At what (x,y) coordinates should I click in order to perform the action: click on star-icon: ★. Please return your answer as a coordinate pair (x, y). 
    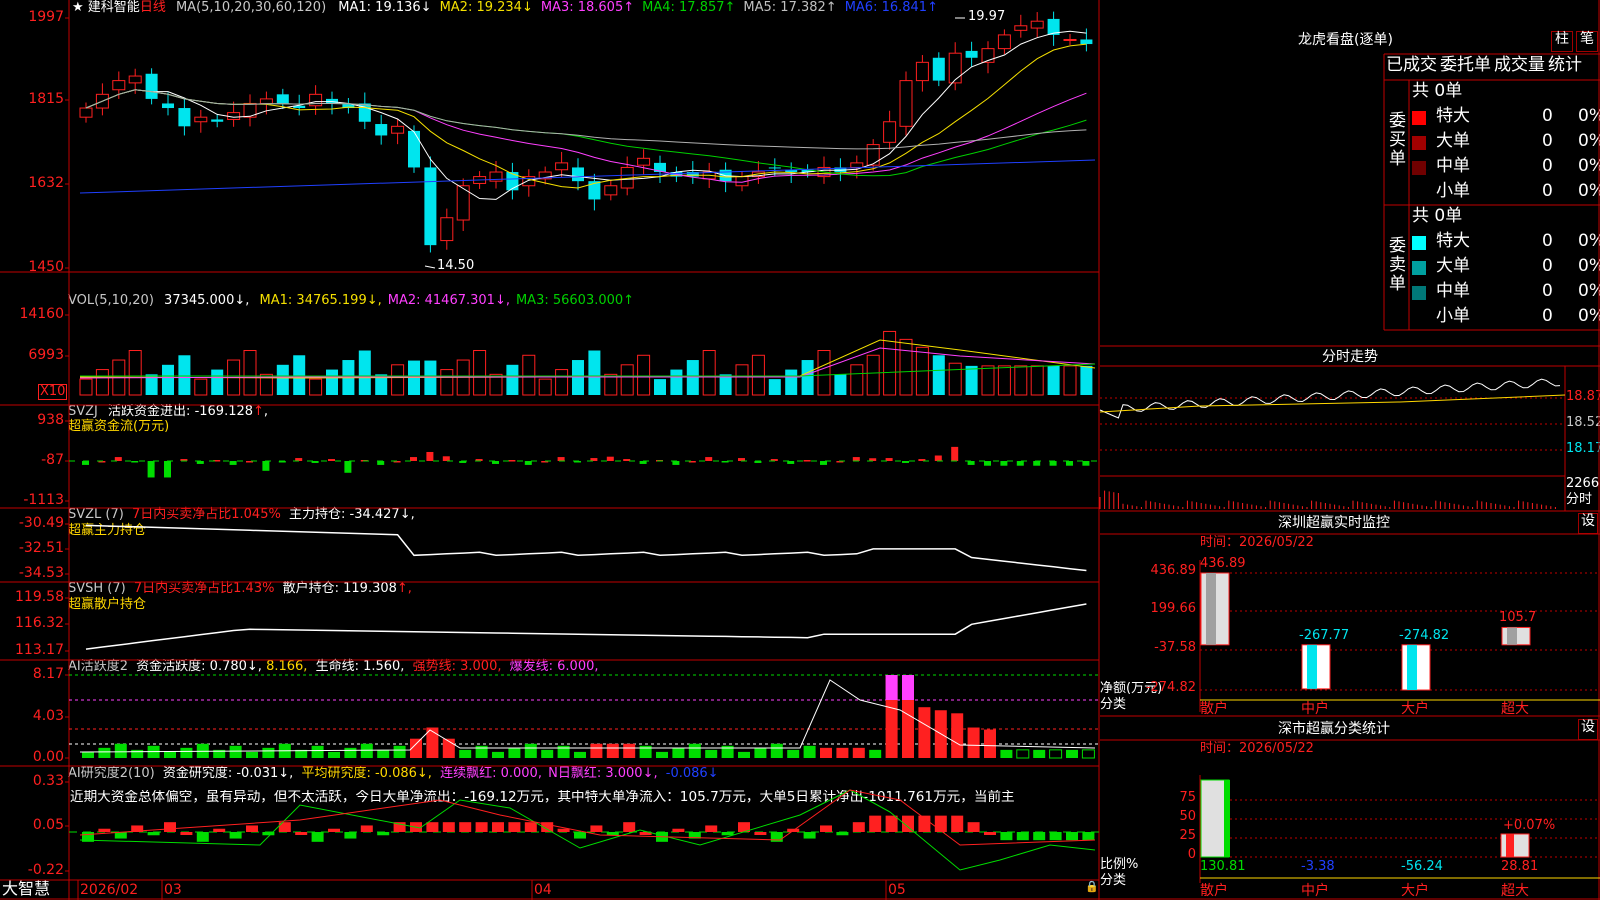
    Looking at the image, I should click on (78, 7).